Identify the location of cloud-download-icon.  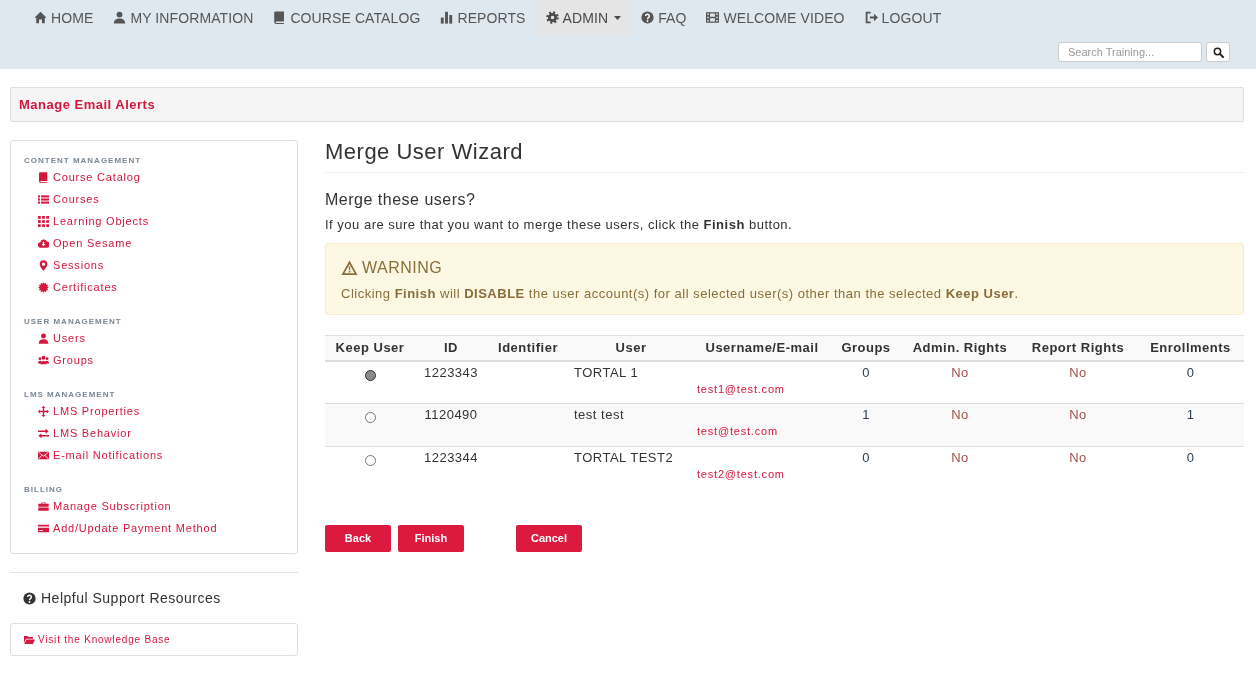
(43, 243).